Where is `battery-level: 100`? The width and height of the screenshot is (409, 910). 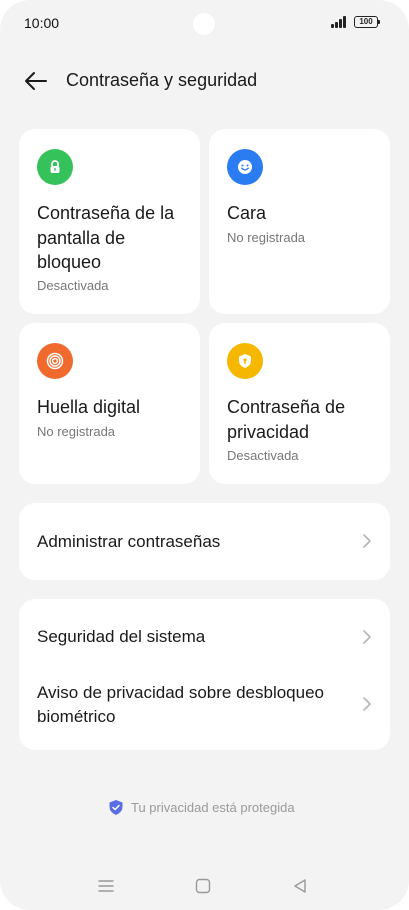
battery-level: 100 is located at coordinates (366, 21).